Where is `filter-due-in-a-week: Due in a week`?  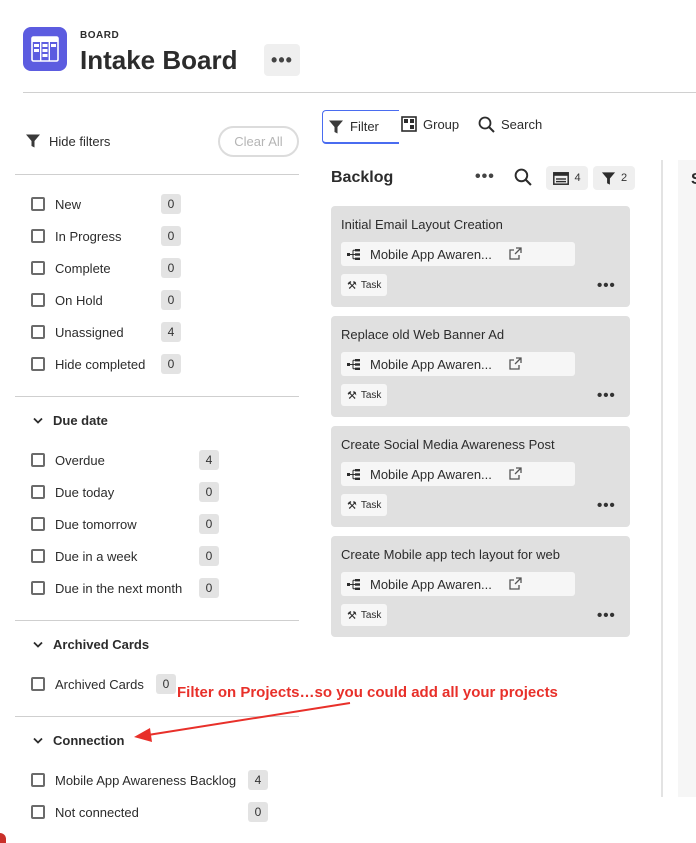 filter-due-in-a-week: Due in a week is located at coordinates (84, 556).